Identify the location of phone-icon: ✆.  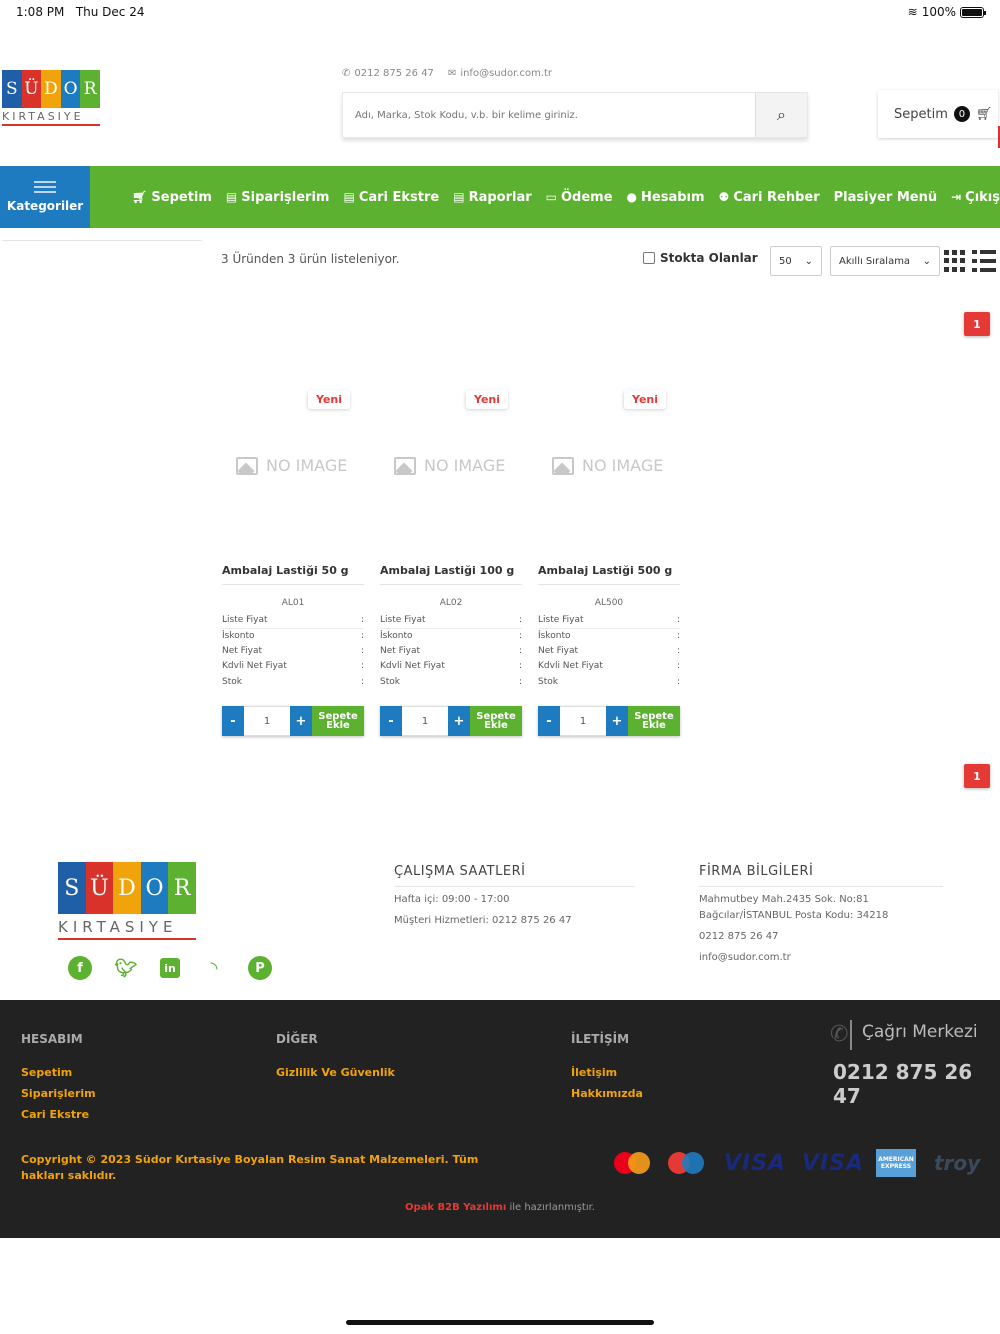
(841, 1035).